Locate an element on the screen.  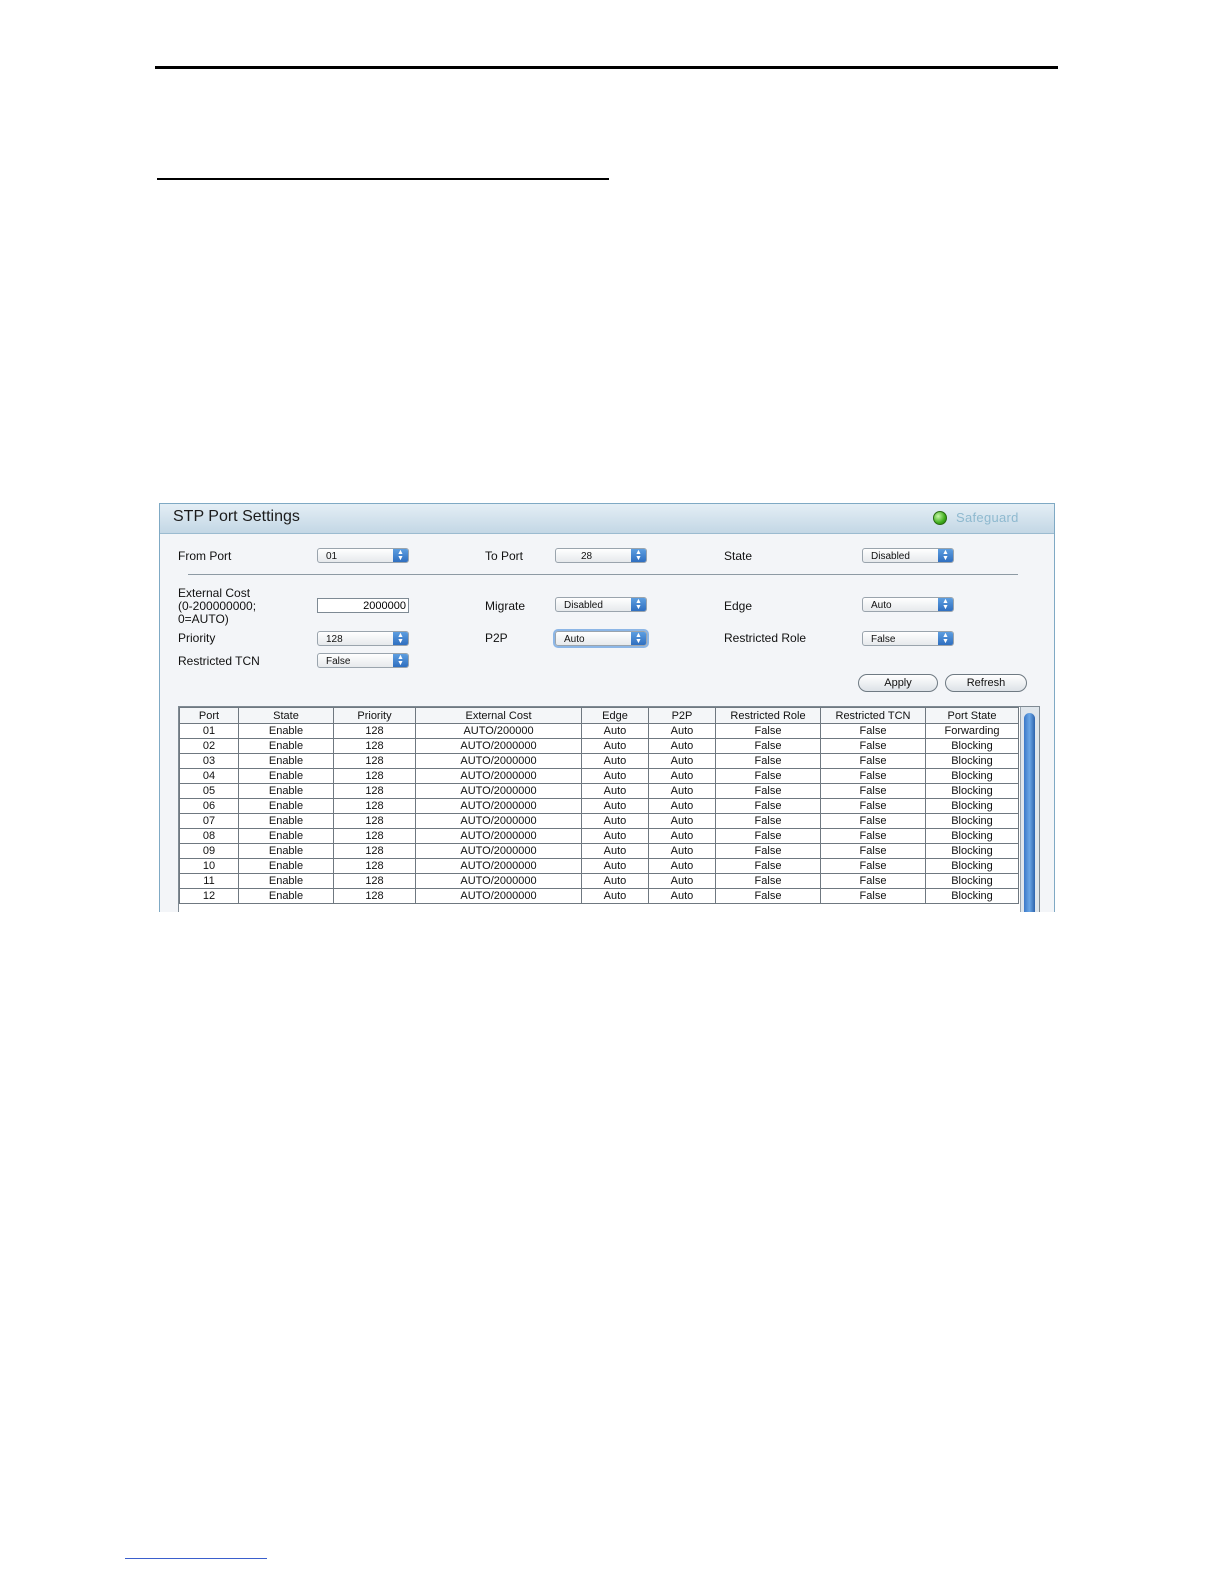
cell-port: 04 is located at coordinates (209, 776).